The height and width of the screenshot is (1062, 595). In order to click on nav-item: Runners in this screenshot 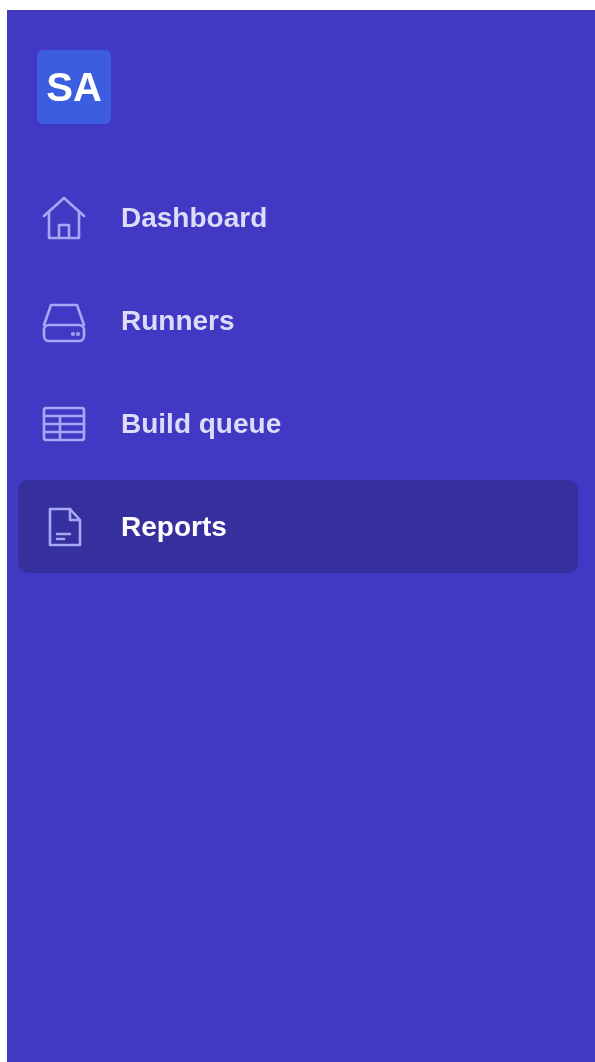, I will do `click(298, 320)`.